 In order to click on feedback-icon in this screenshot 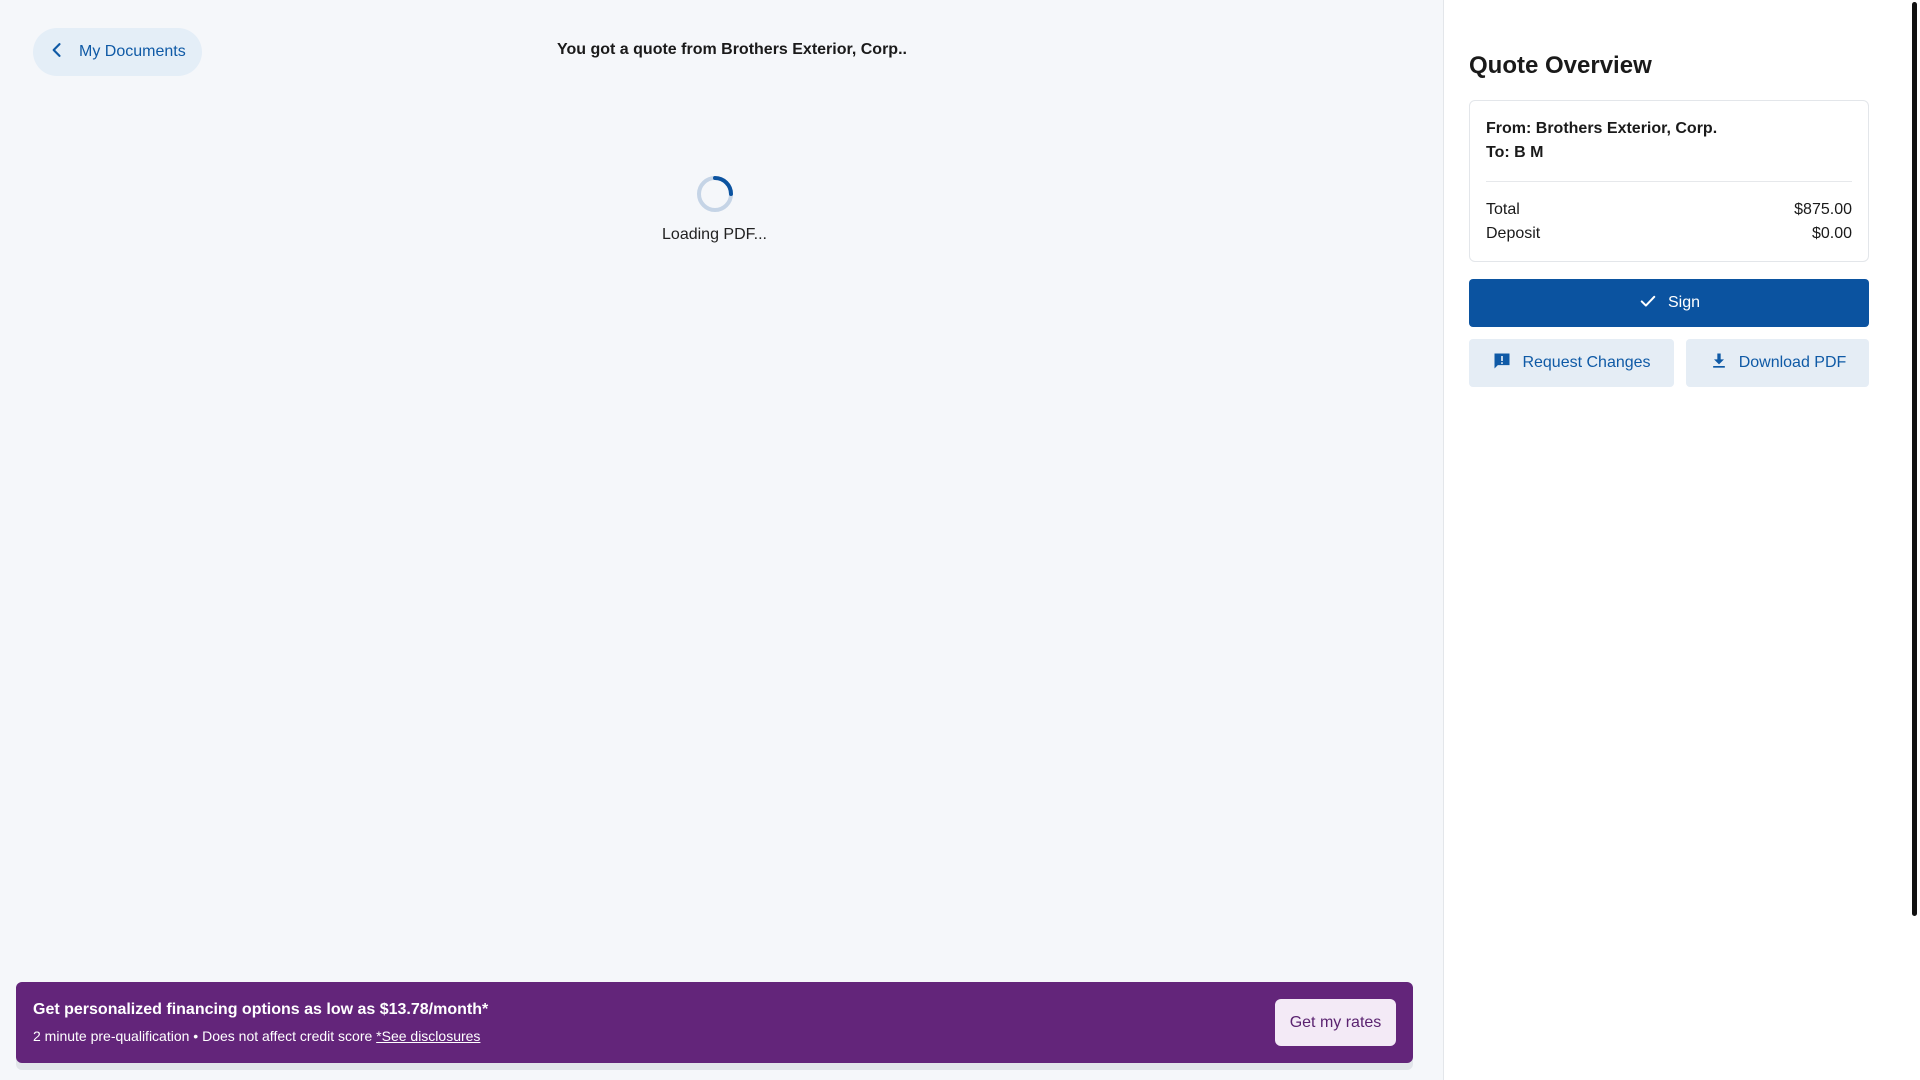, I will do `click(1502, 363)`.